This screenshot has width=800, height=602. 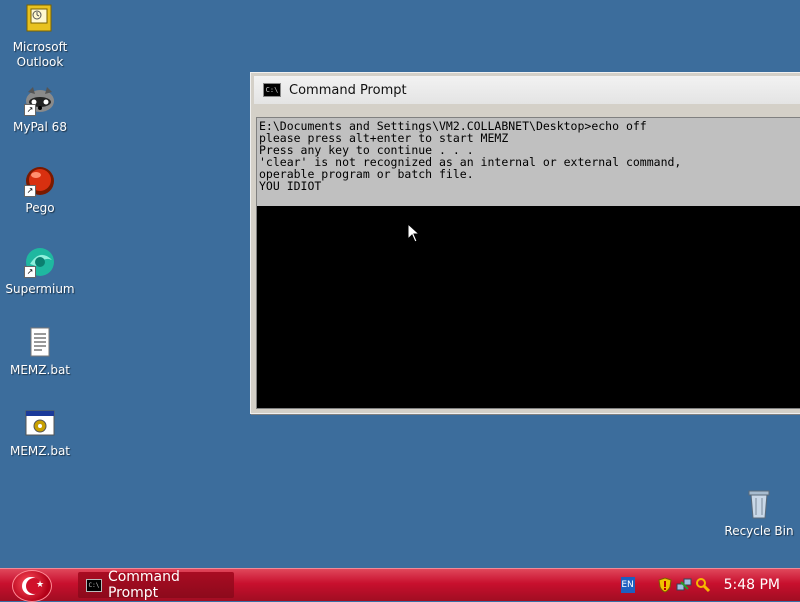 I want to click on supermium-icon: ↗, so click(x=40, y=262).